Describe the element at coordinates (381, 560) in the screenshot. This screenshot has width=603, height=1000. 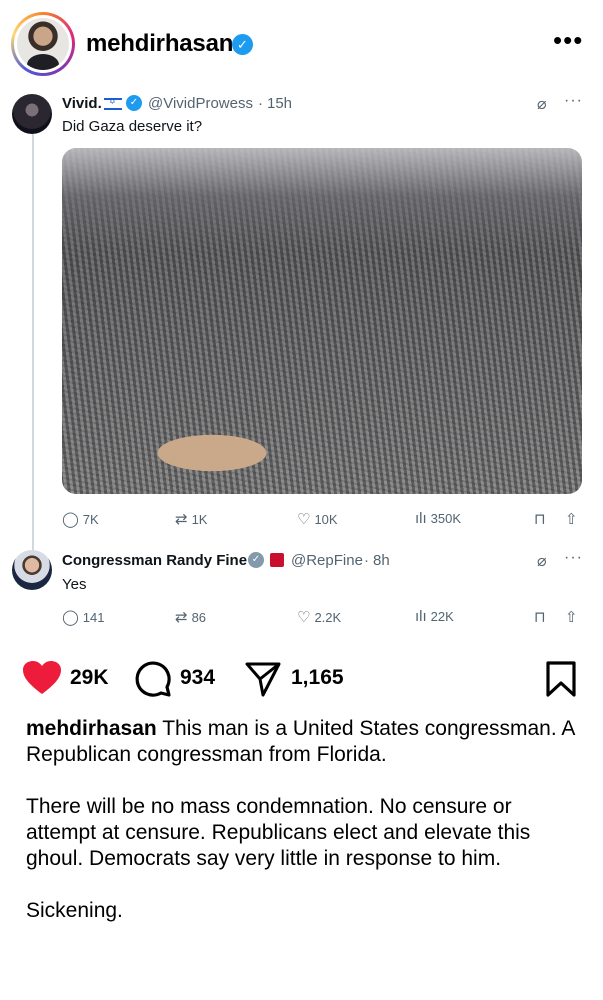
I see `tweet-time: 8h` at that location.